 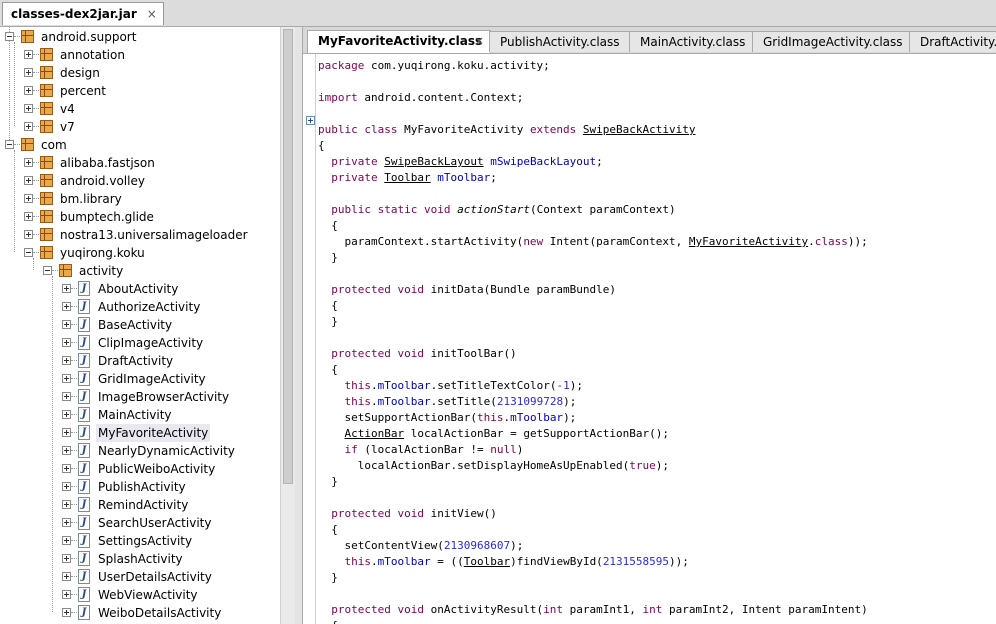 I want to click on editor-tab: MyFavoriteActivity.class ×, so click(x=399, y=41).